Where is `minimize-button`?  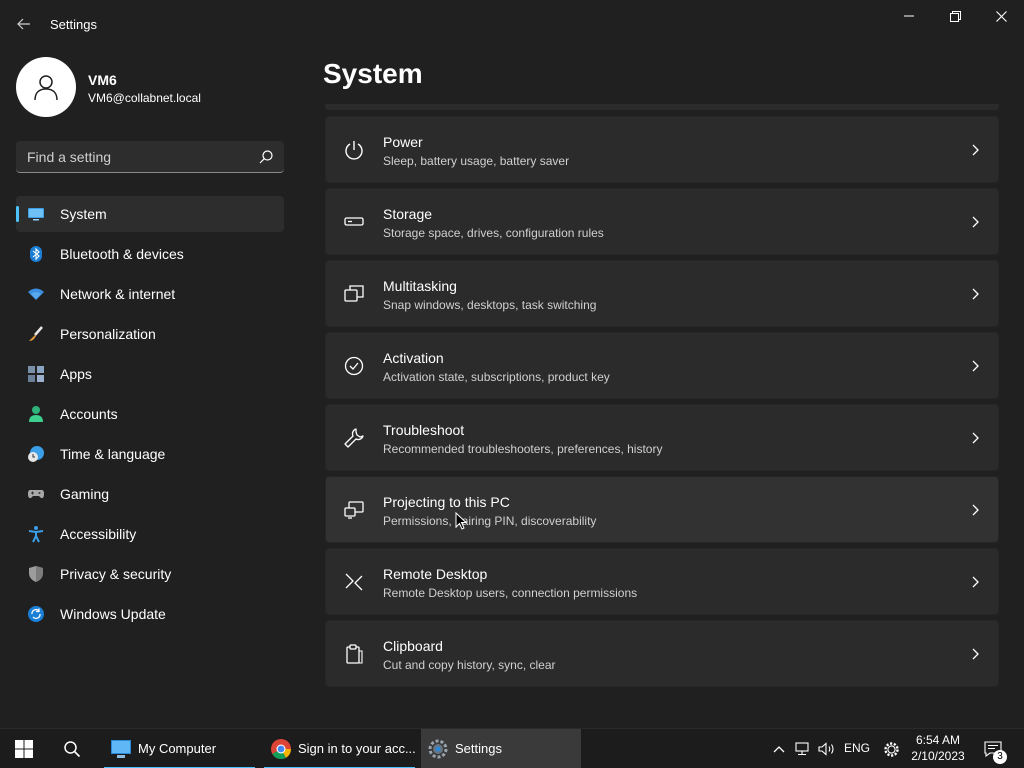 minimize-button is located at coordinates (909, 16).